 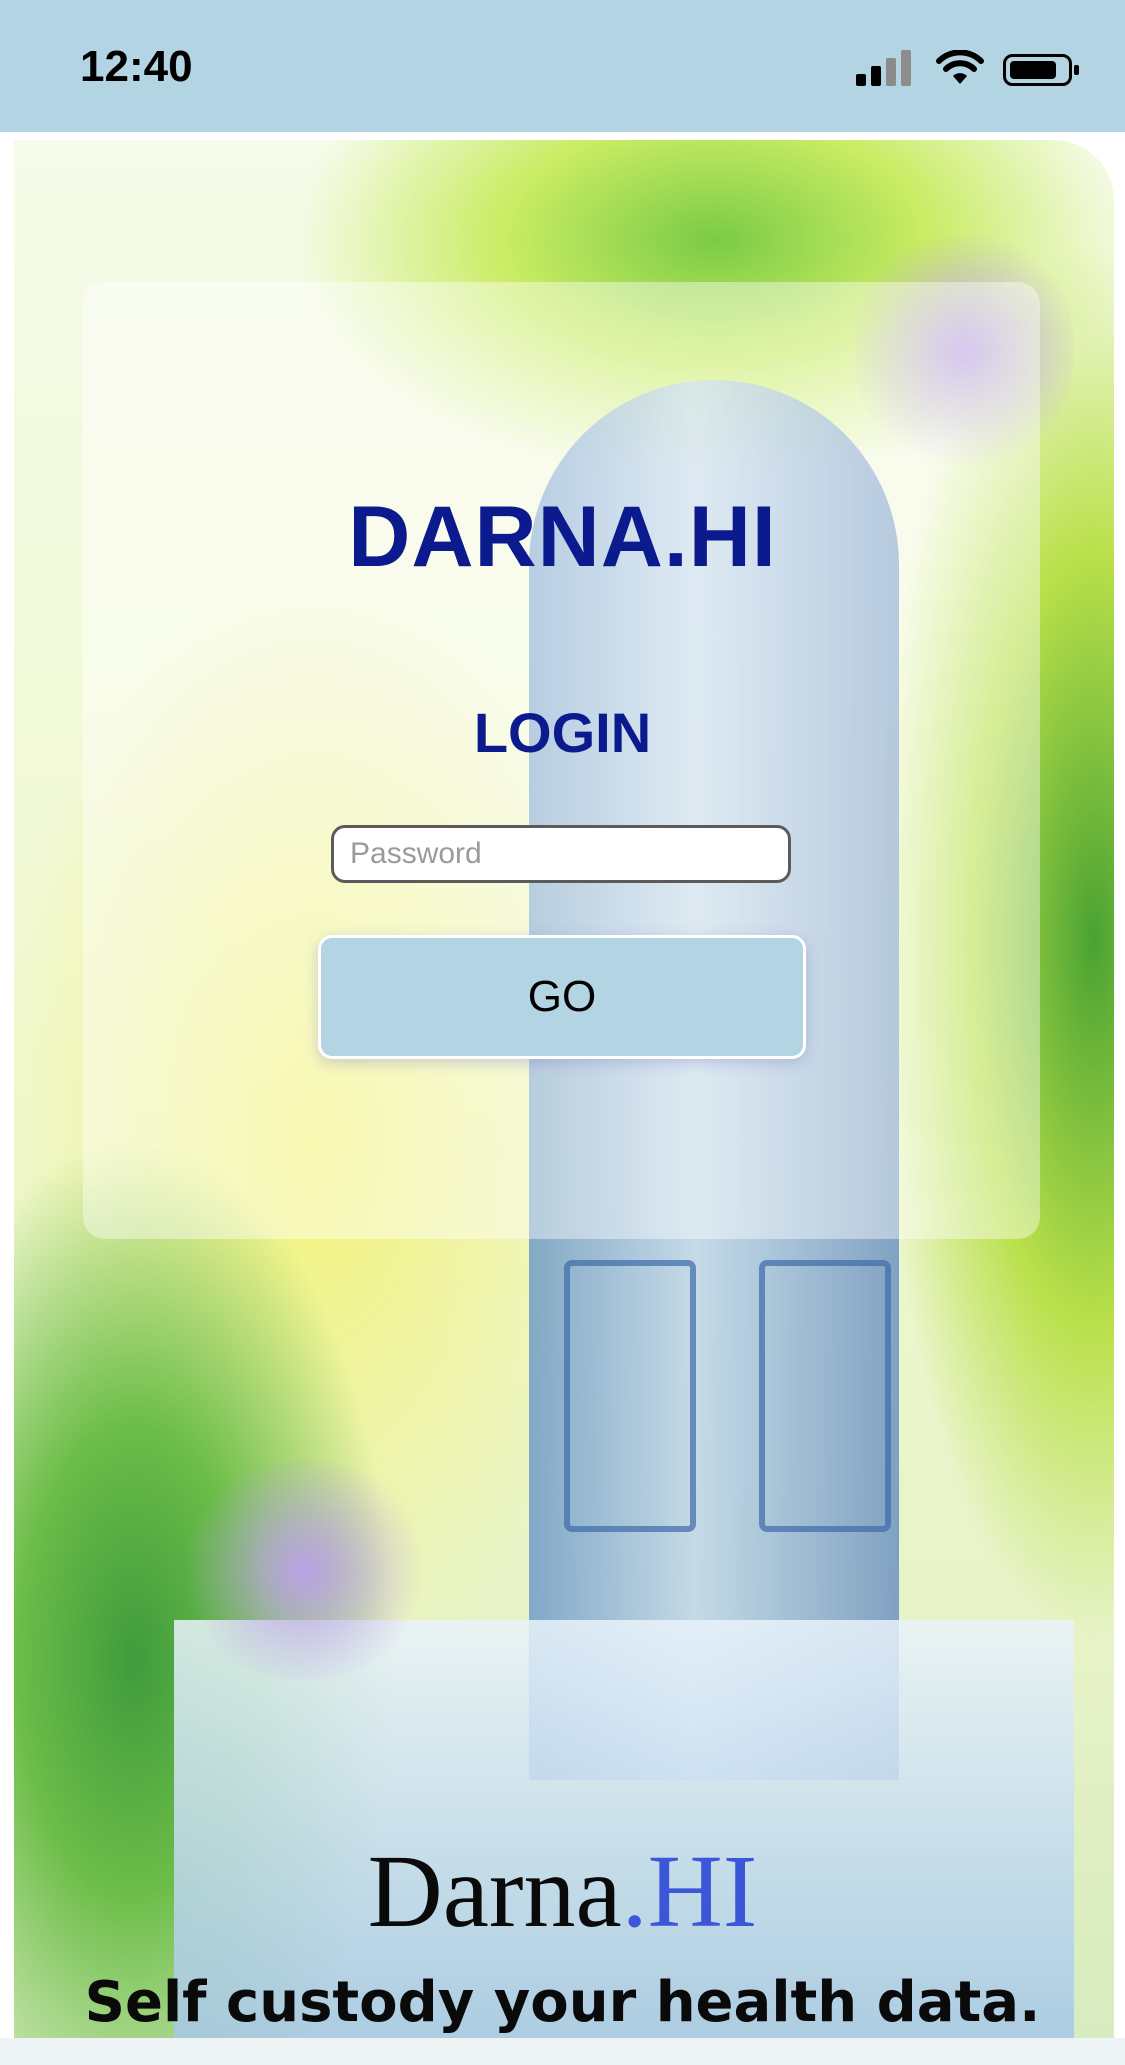 What do you see at coordinates (689, 1891) in the screenshot?
I see `brand-logo-suffix: .HI` at bounding box center [689, 1891].